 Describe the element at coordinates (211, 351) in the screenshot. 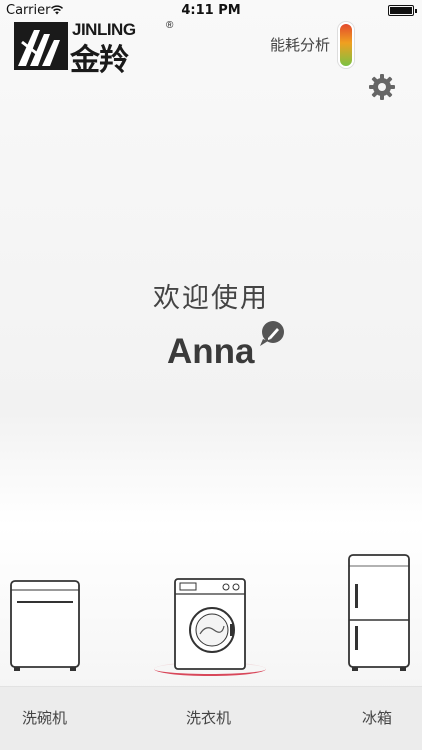

I see `user-name: Anna` at that location.